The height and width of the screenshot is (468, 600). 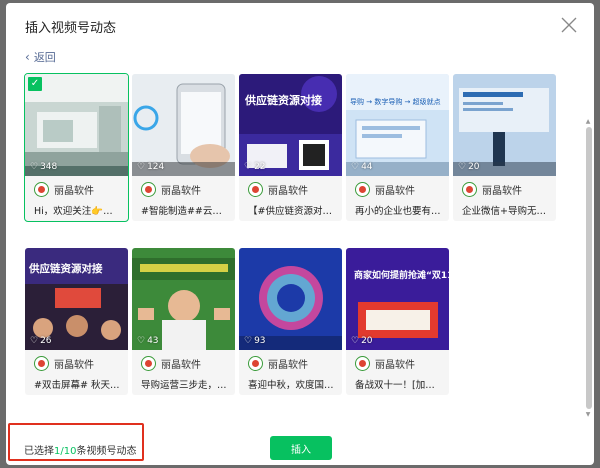 I want to click on likes-count: ♡ 26, so click(x=41, y=341).